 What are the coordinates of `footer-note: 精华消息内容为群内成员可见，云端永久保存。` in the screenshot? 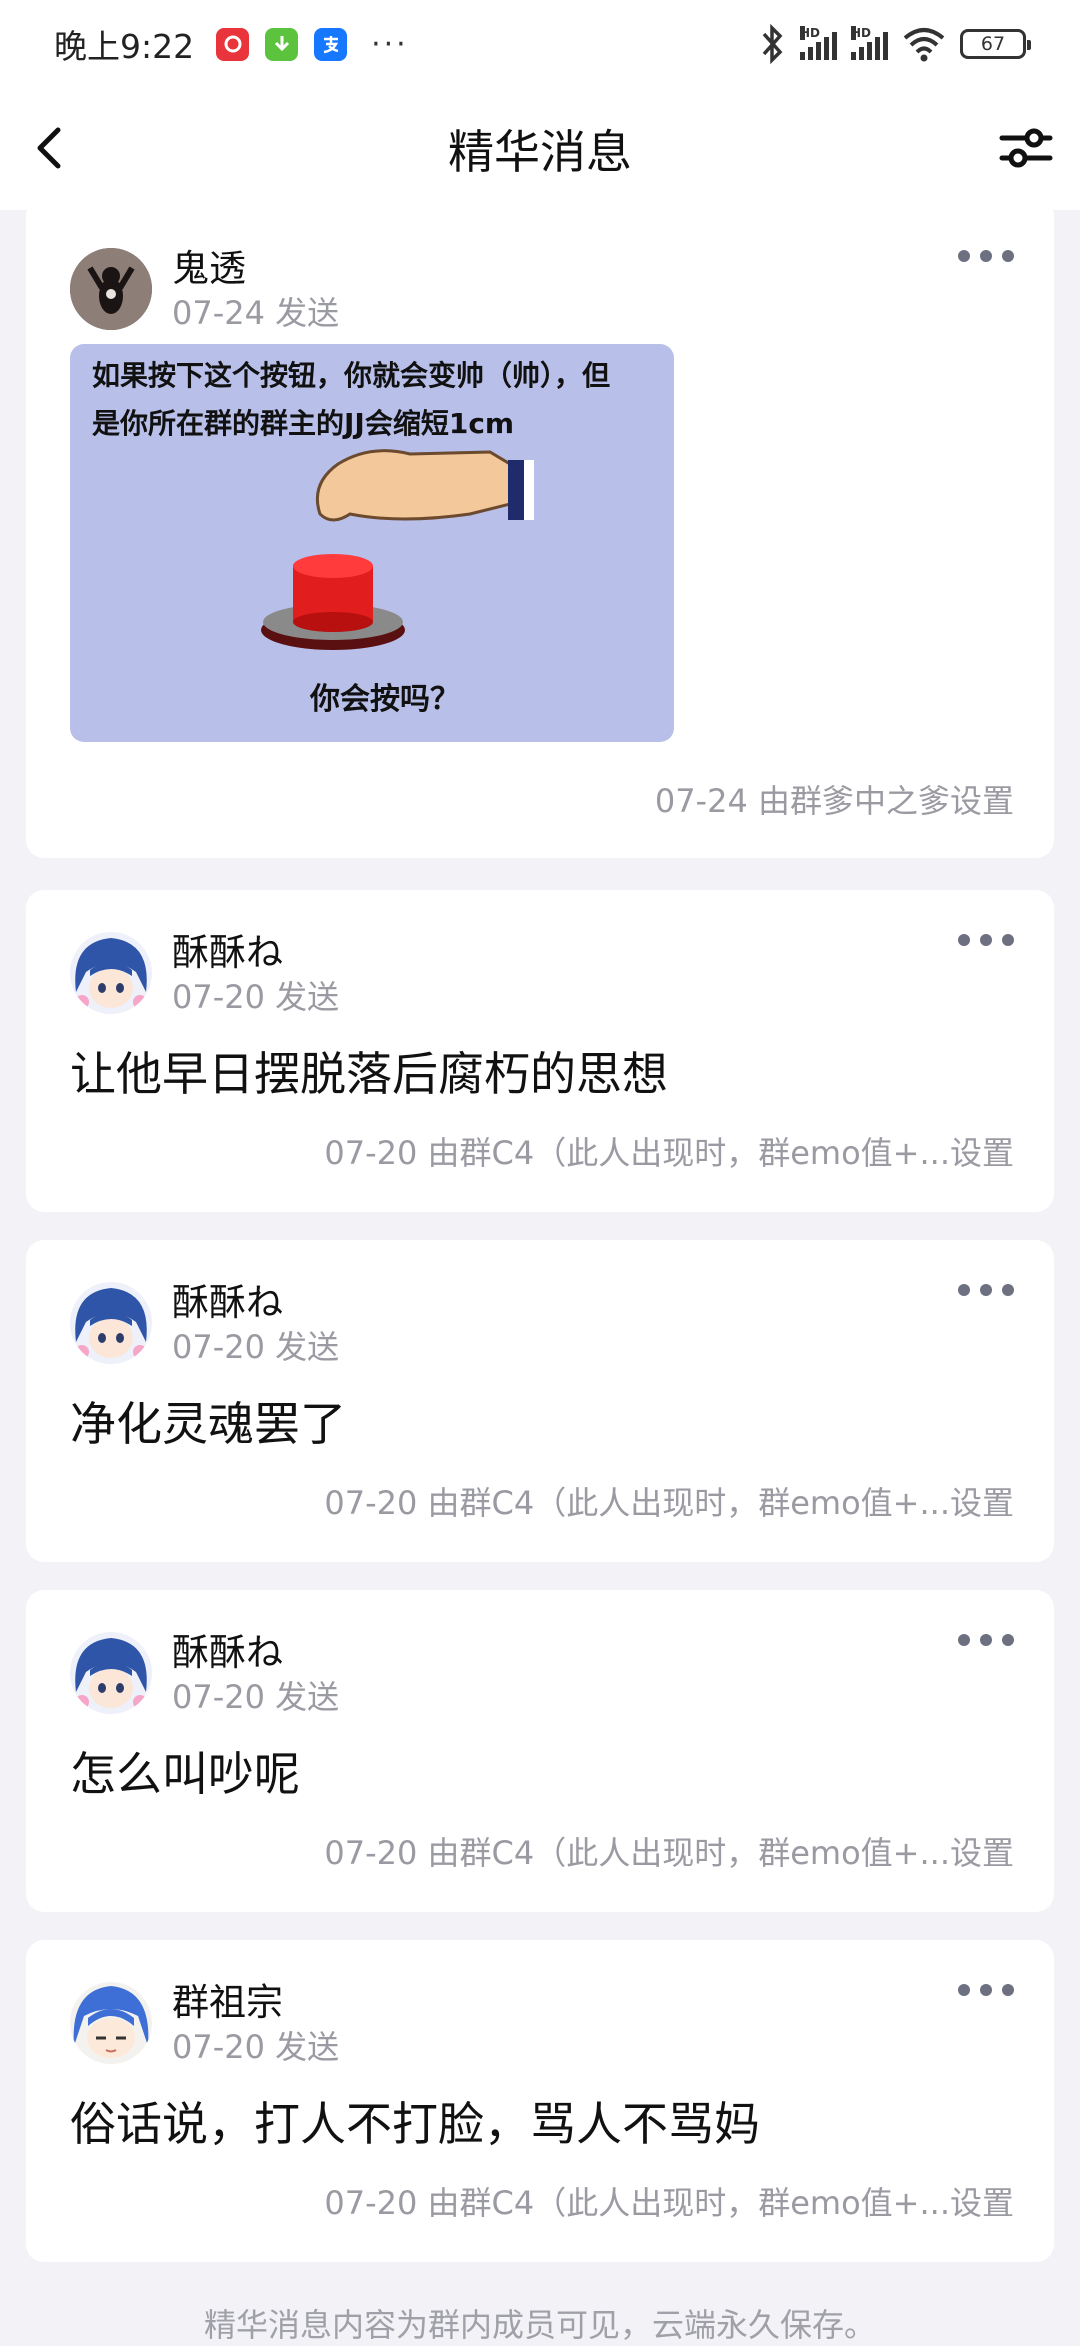 It's located at (539, 2325).